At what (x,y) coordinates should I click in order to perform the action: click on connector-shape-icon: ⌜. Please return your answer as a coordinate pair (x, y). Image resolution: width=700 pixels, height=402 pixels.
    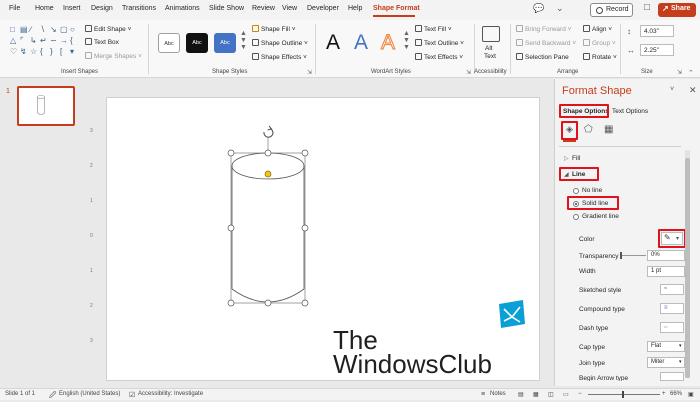
    Looking at the image, I should click on (22, 40).